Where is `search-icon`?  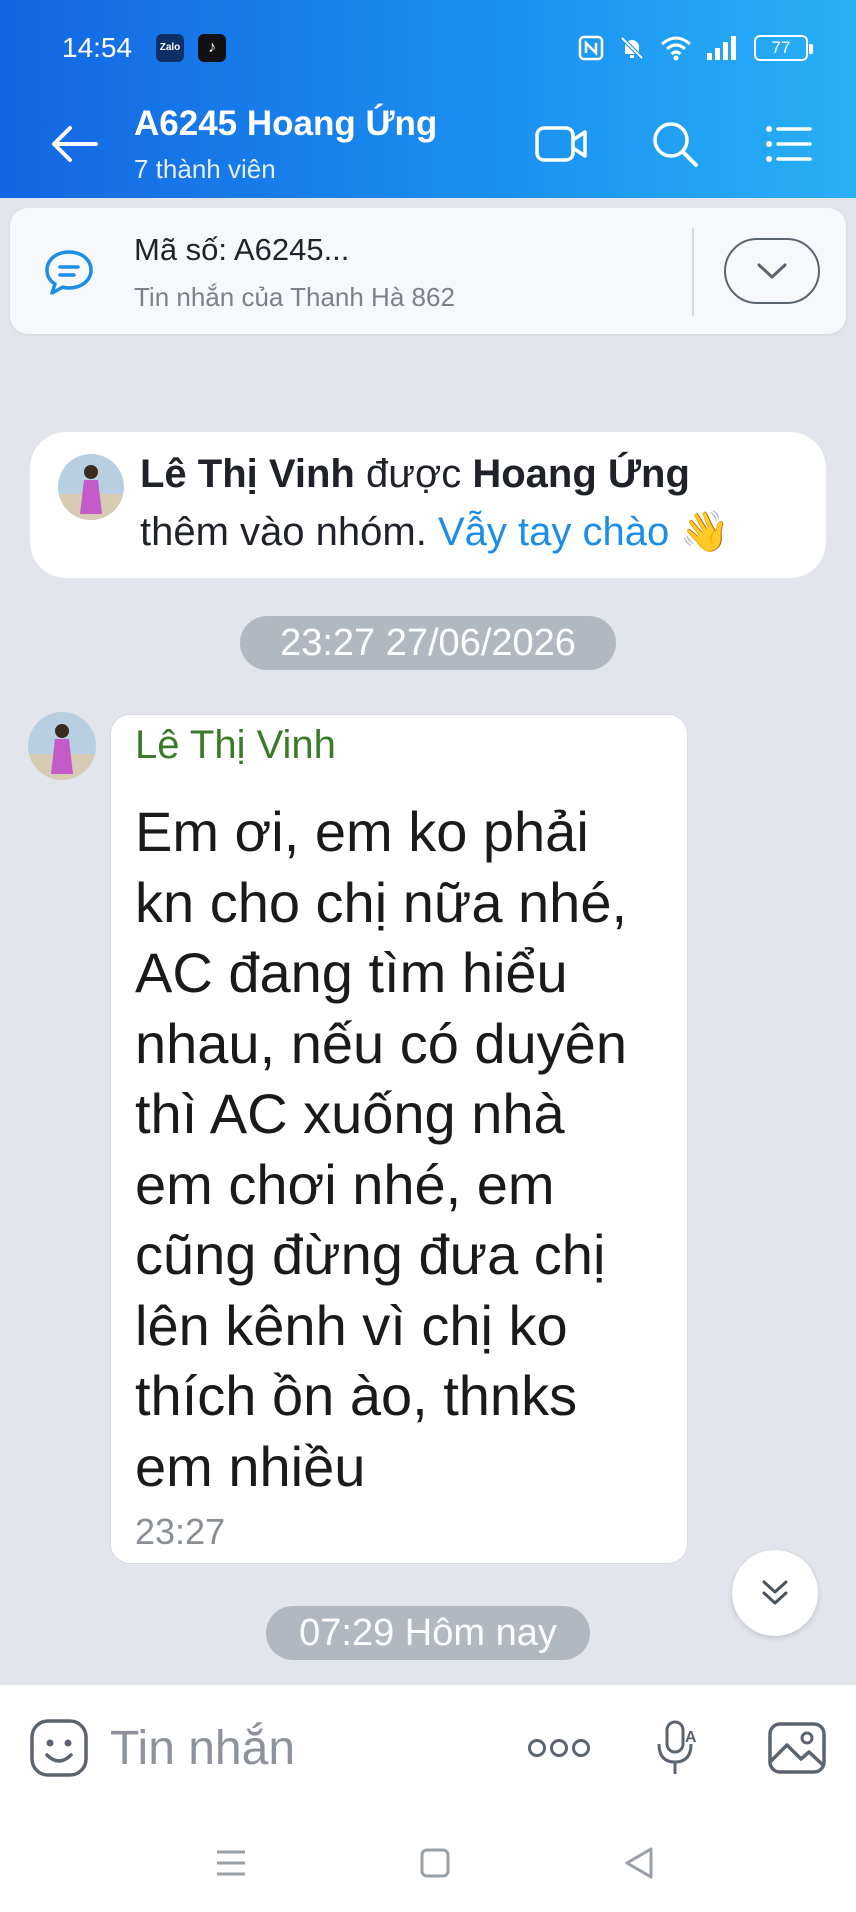
search-icon is located at coordinates (675, 144).